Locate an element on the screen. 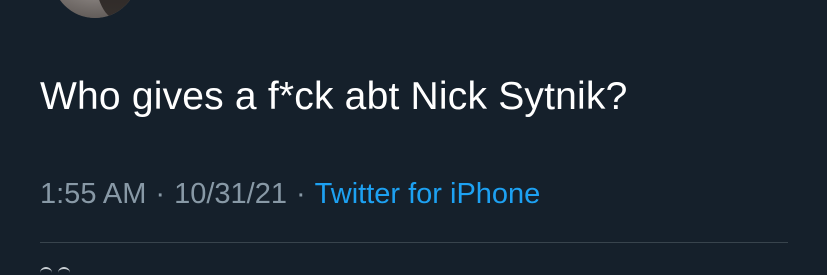 The width and height of the screenshot is (827, 275). avatar is located at coordinates (95, 9).